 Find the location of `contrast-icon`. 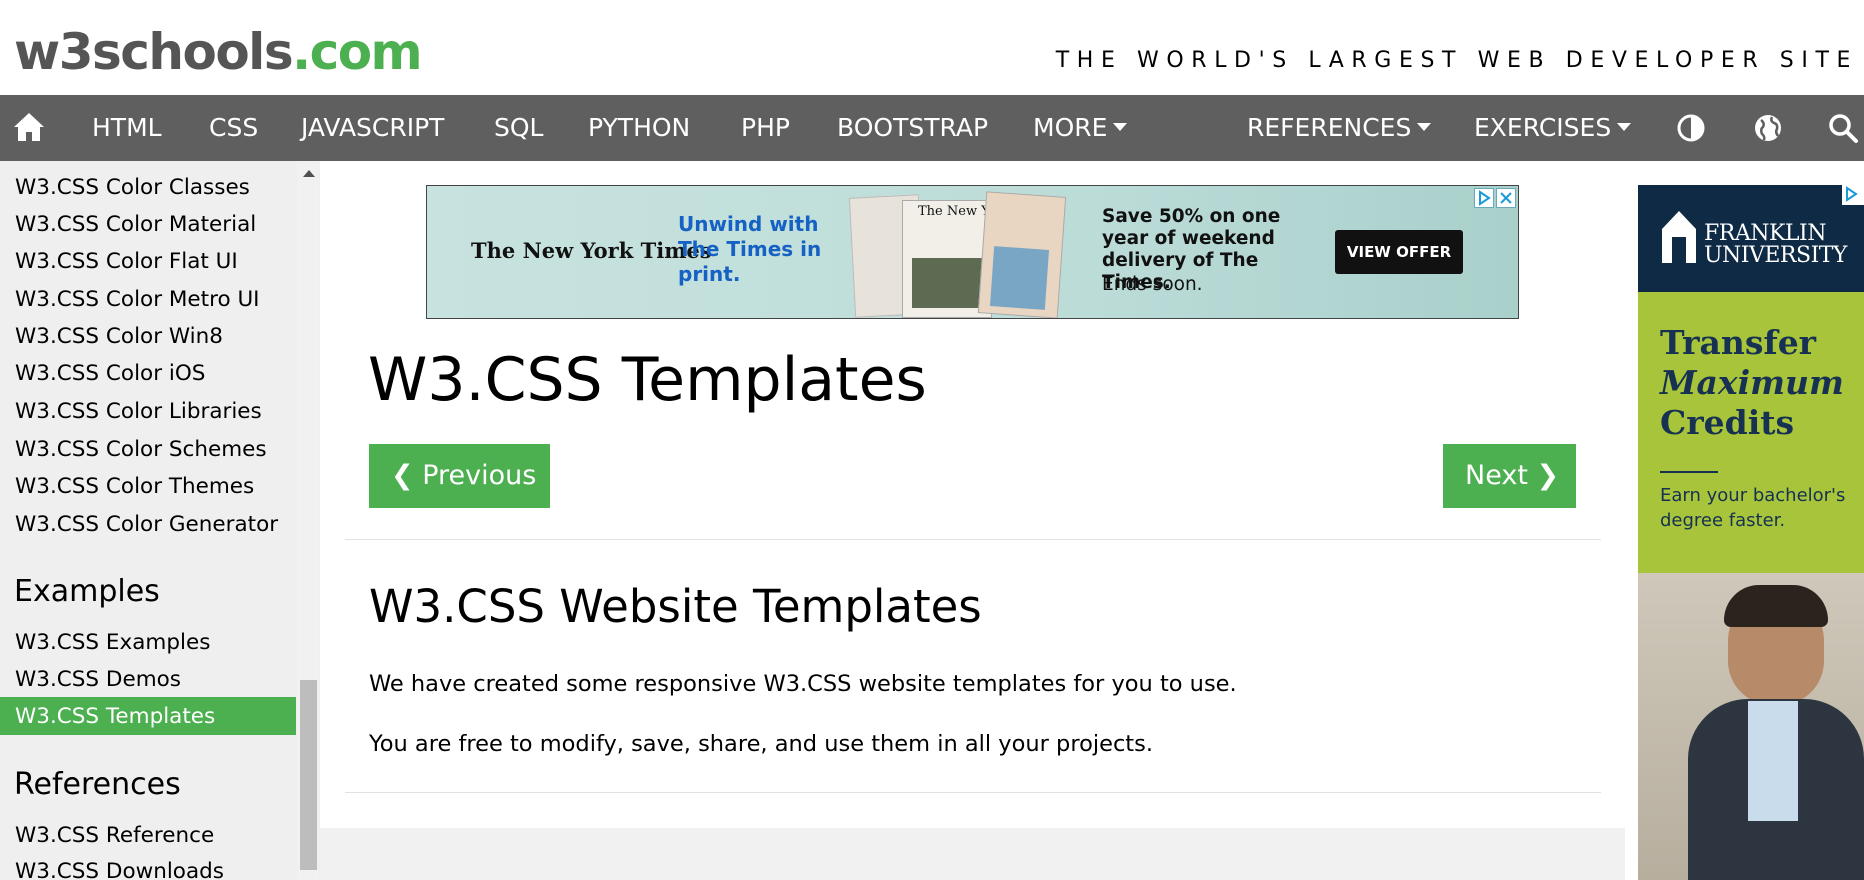

contrast-icon is located at coordinates (1691, 128).